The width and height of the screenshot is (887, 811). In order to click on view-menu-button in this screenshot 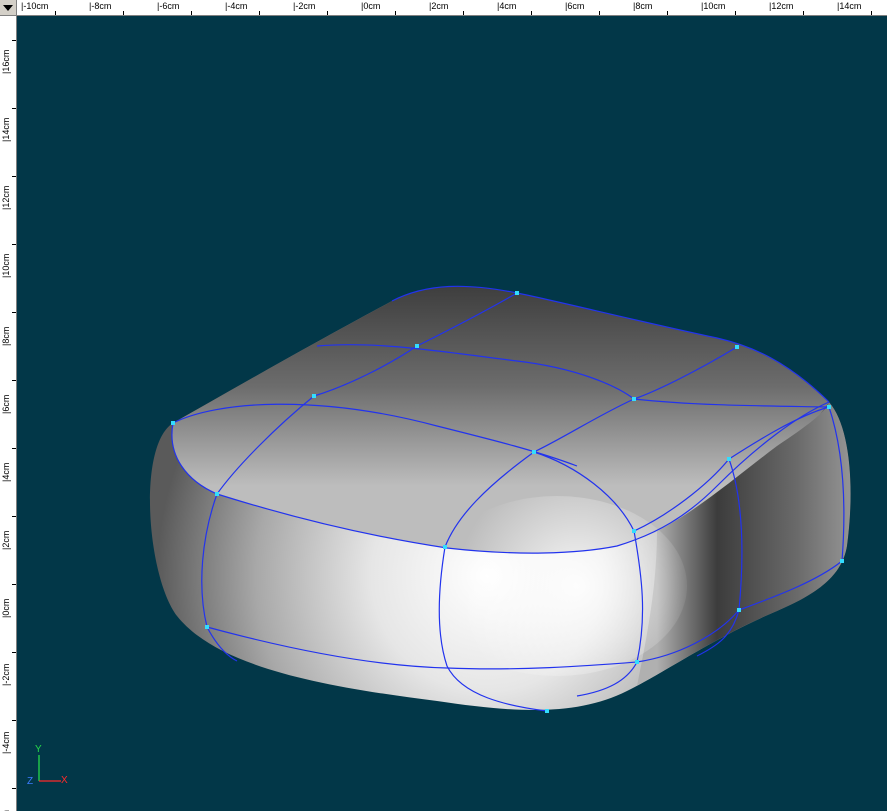, I will do `click(8, 8)`.